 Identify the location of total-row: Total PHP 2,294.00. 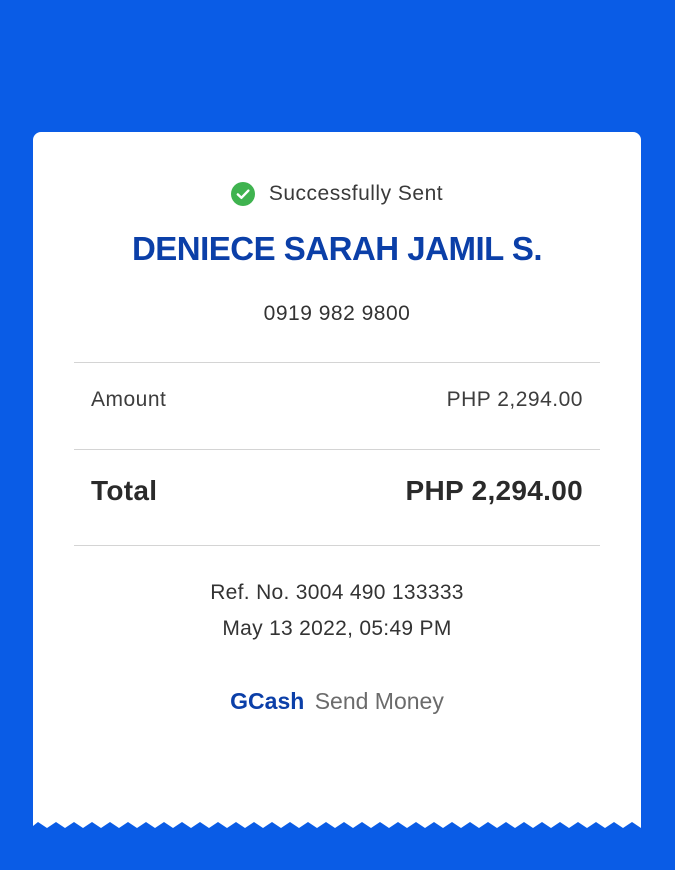
(337, 491).